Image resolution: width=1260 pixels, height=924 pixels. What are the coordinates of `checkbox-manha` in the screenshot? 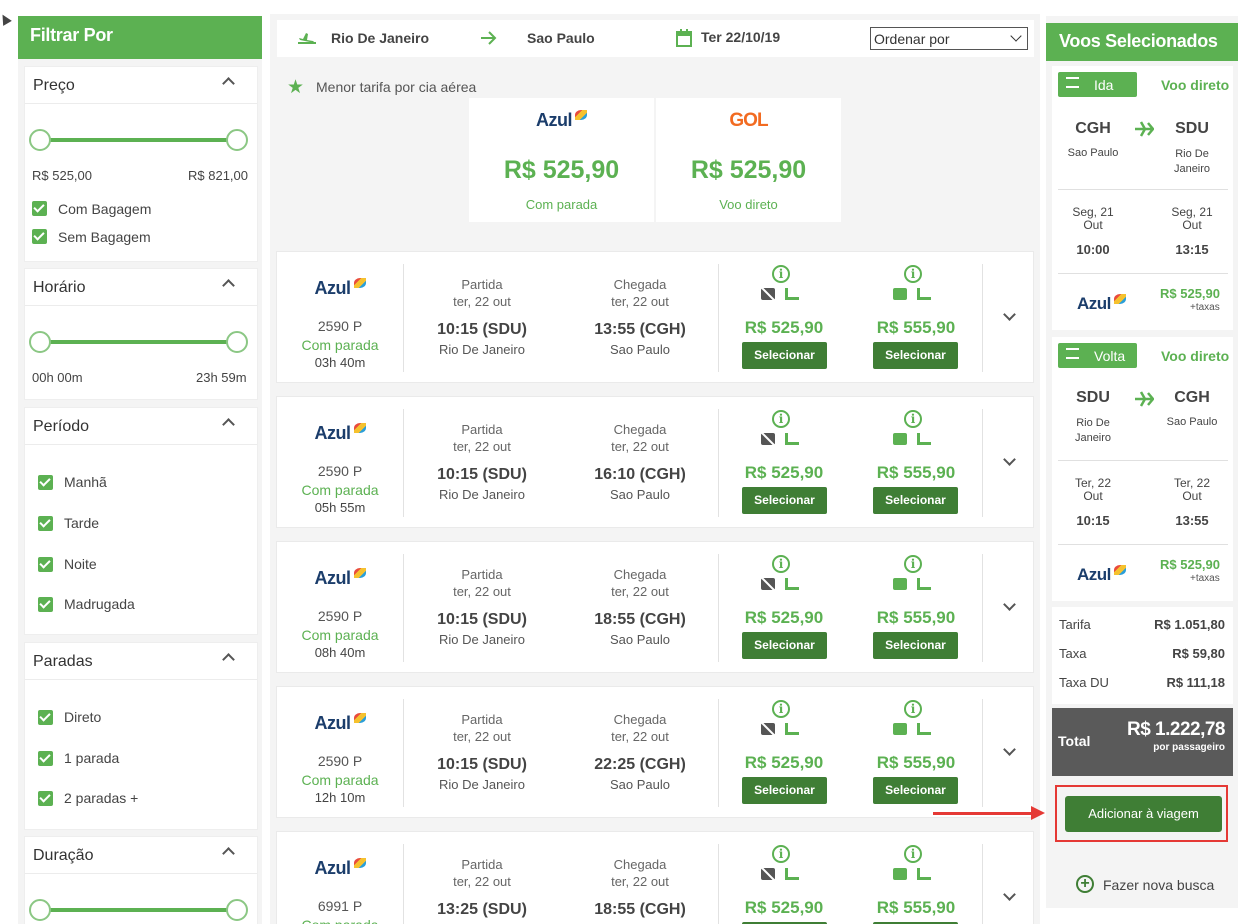 It's located at (45, 482).